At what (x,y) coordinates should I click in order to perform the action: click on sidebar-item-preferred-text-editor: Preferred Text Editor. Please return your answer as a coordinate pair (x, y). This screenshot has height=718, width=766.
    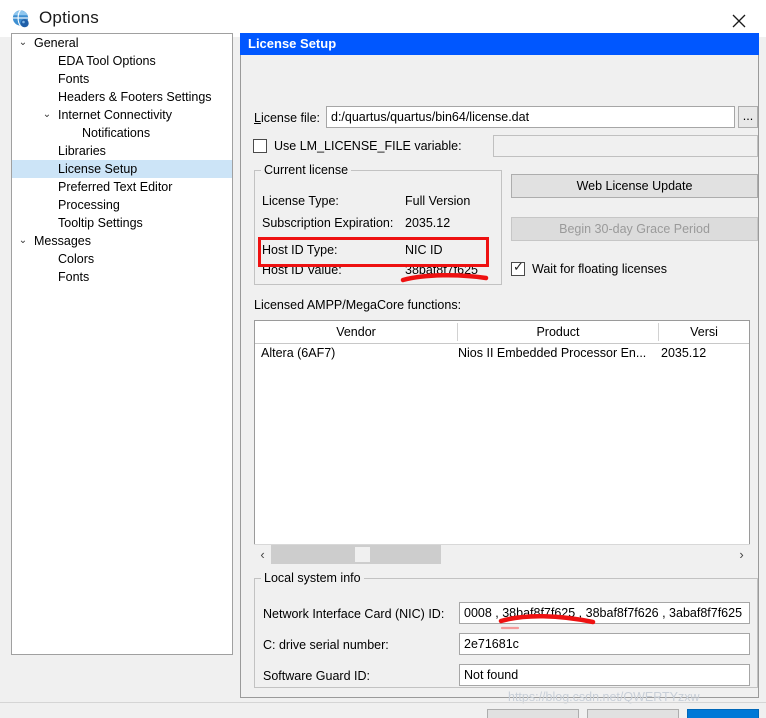
    Looking at the image, I should click on (122, 187).